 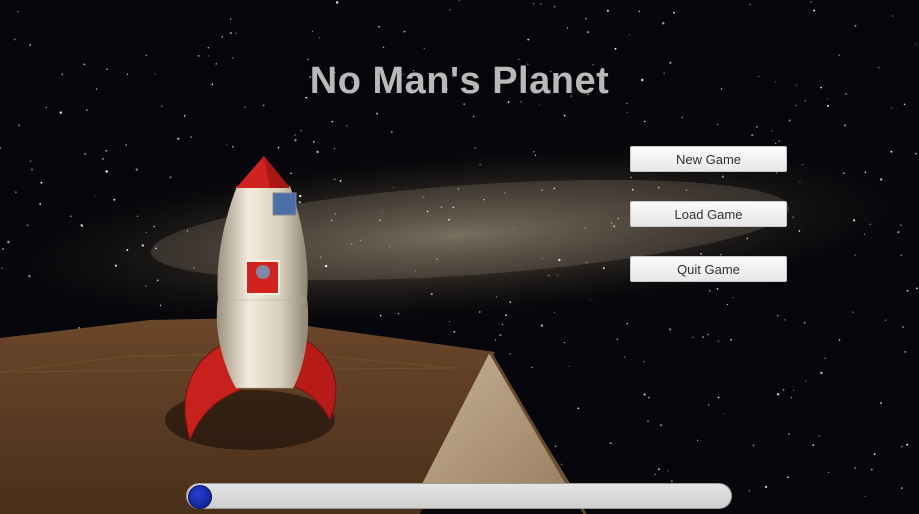 I want to click on new-game-button: New Game, so click(x=708, y=159).